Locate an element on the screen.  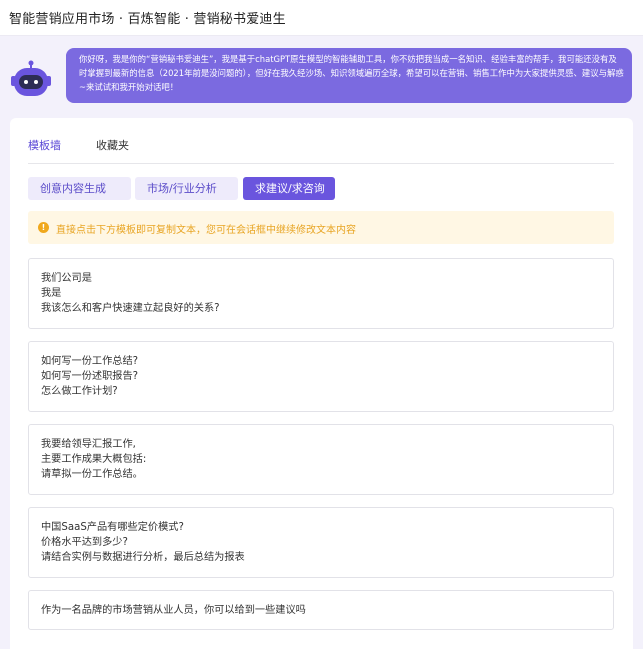
category-advice: 求建议/求咨询 is located at coordinates (289, 188).